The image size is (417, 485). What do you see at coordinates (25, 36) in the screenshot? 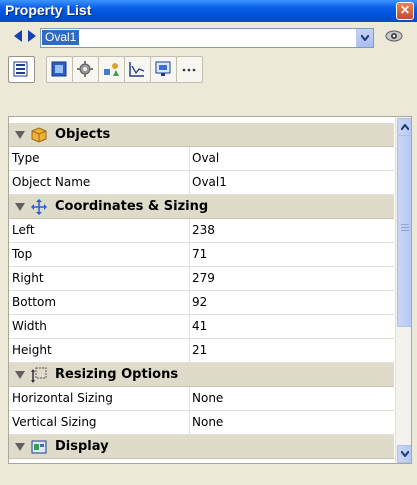
I see `nav-arrows-icon` at bounding box center [25, 36].